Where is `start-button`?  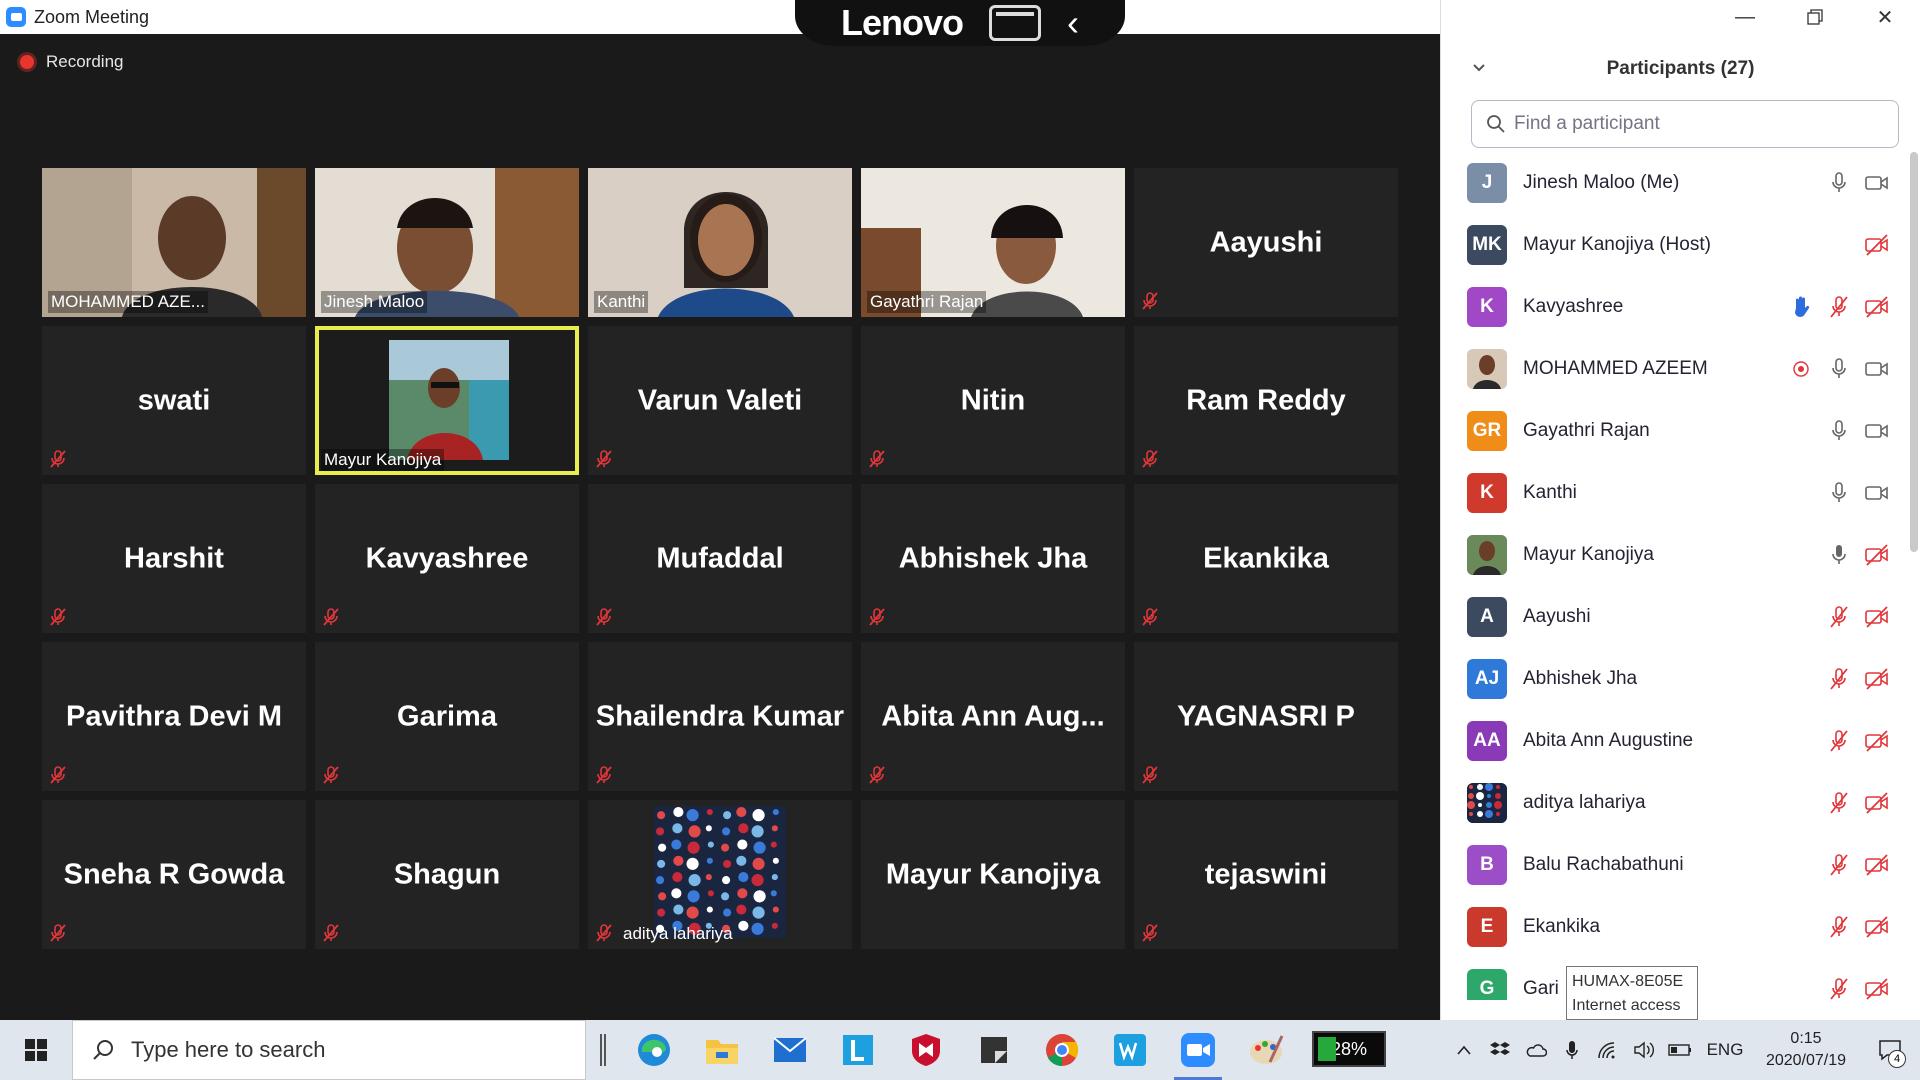 start-button is located at coordinates (36, 1050).